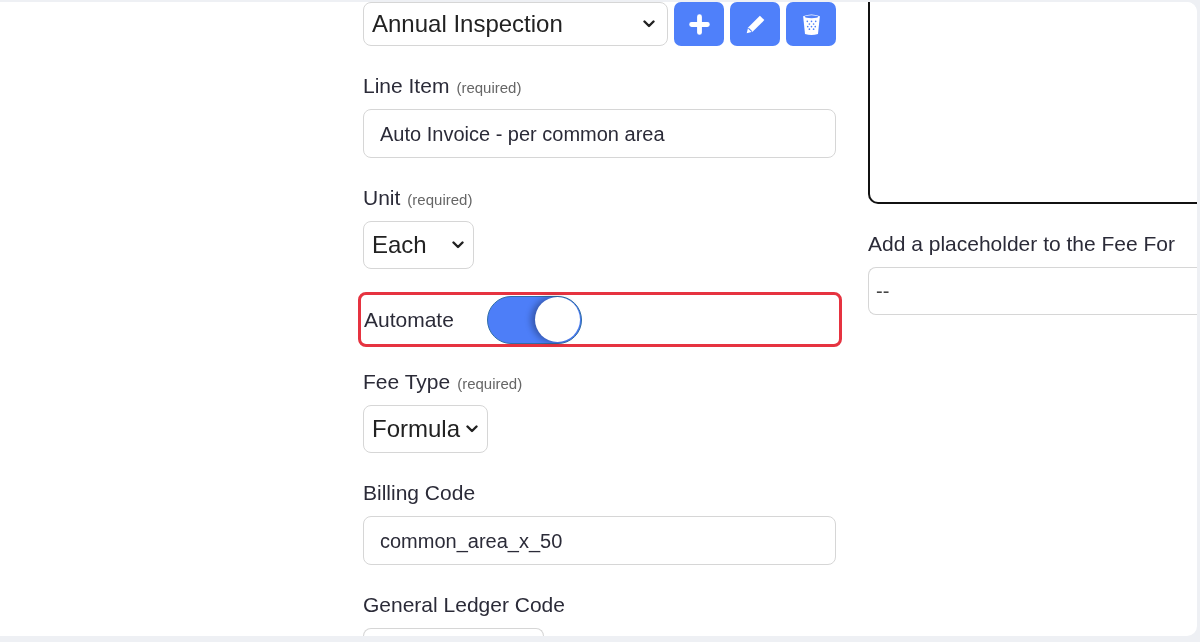  I want to click on toggle-label: Automate, so click(409, 319).